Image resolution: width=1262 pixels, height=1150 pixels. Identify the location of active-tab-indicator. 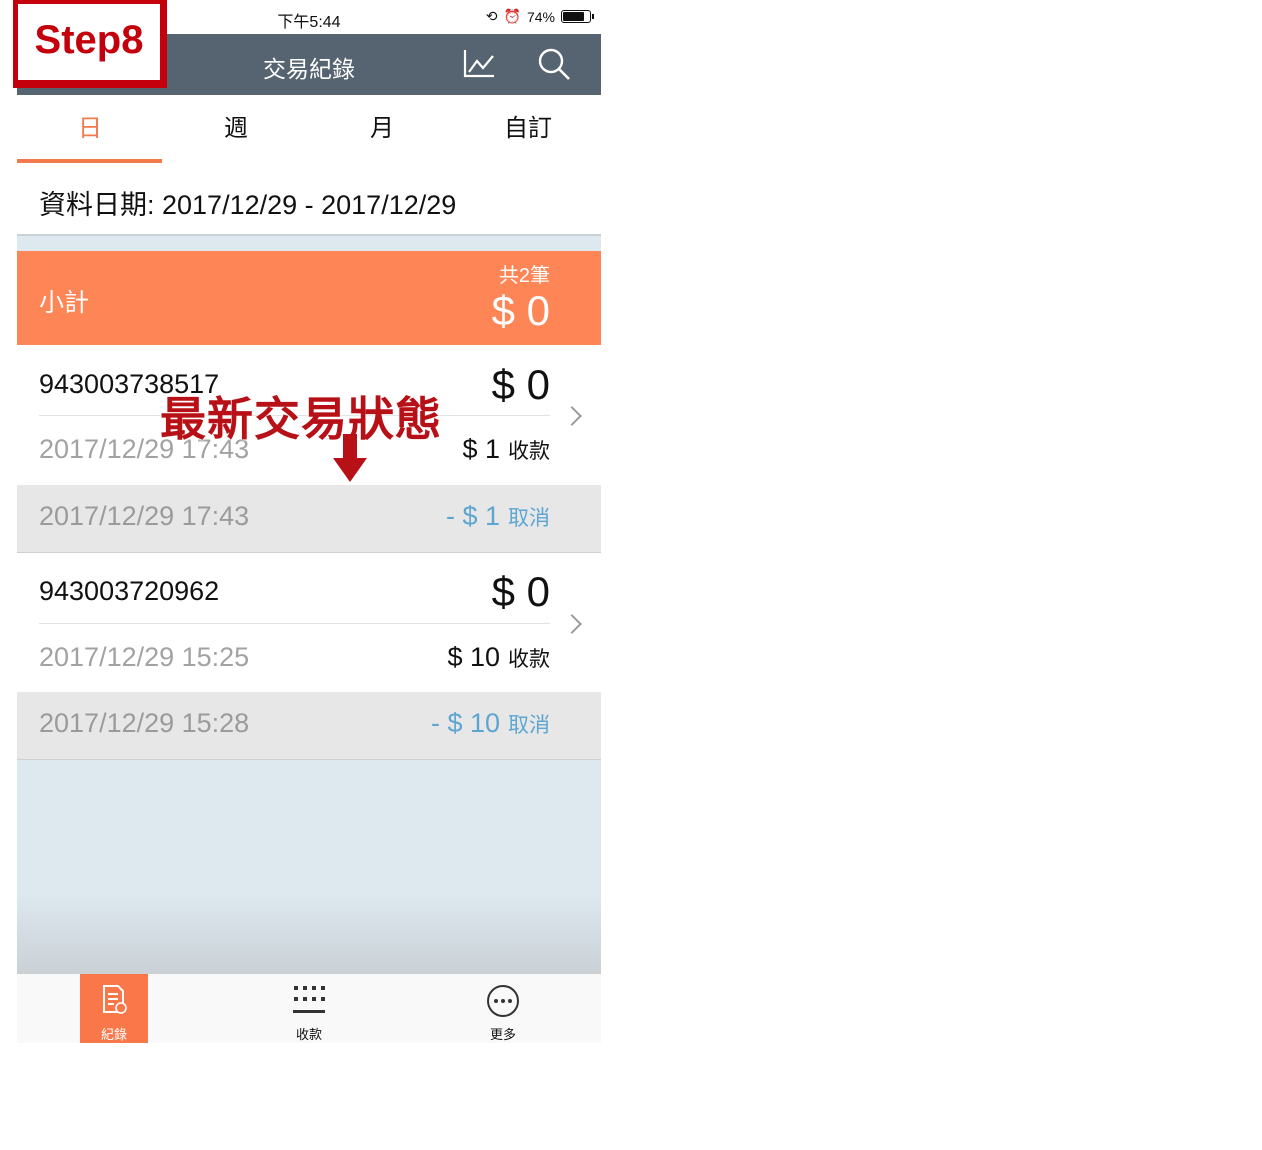
(89, 161).